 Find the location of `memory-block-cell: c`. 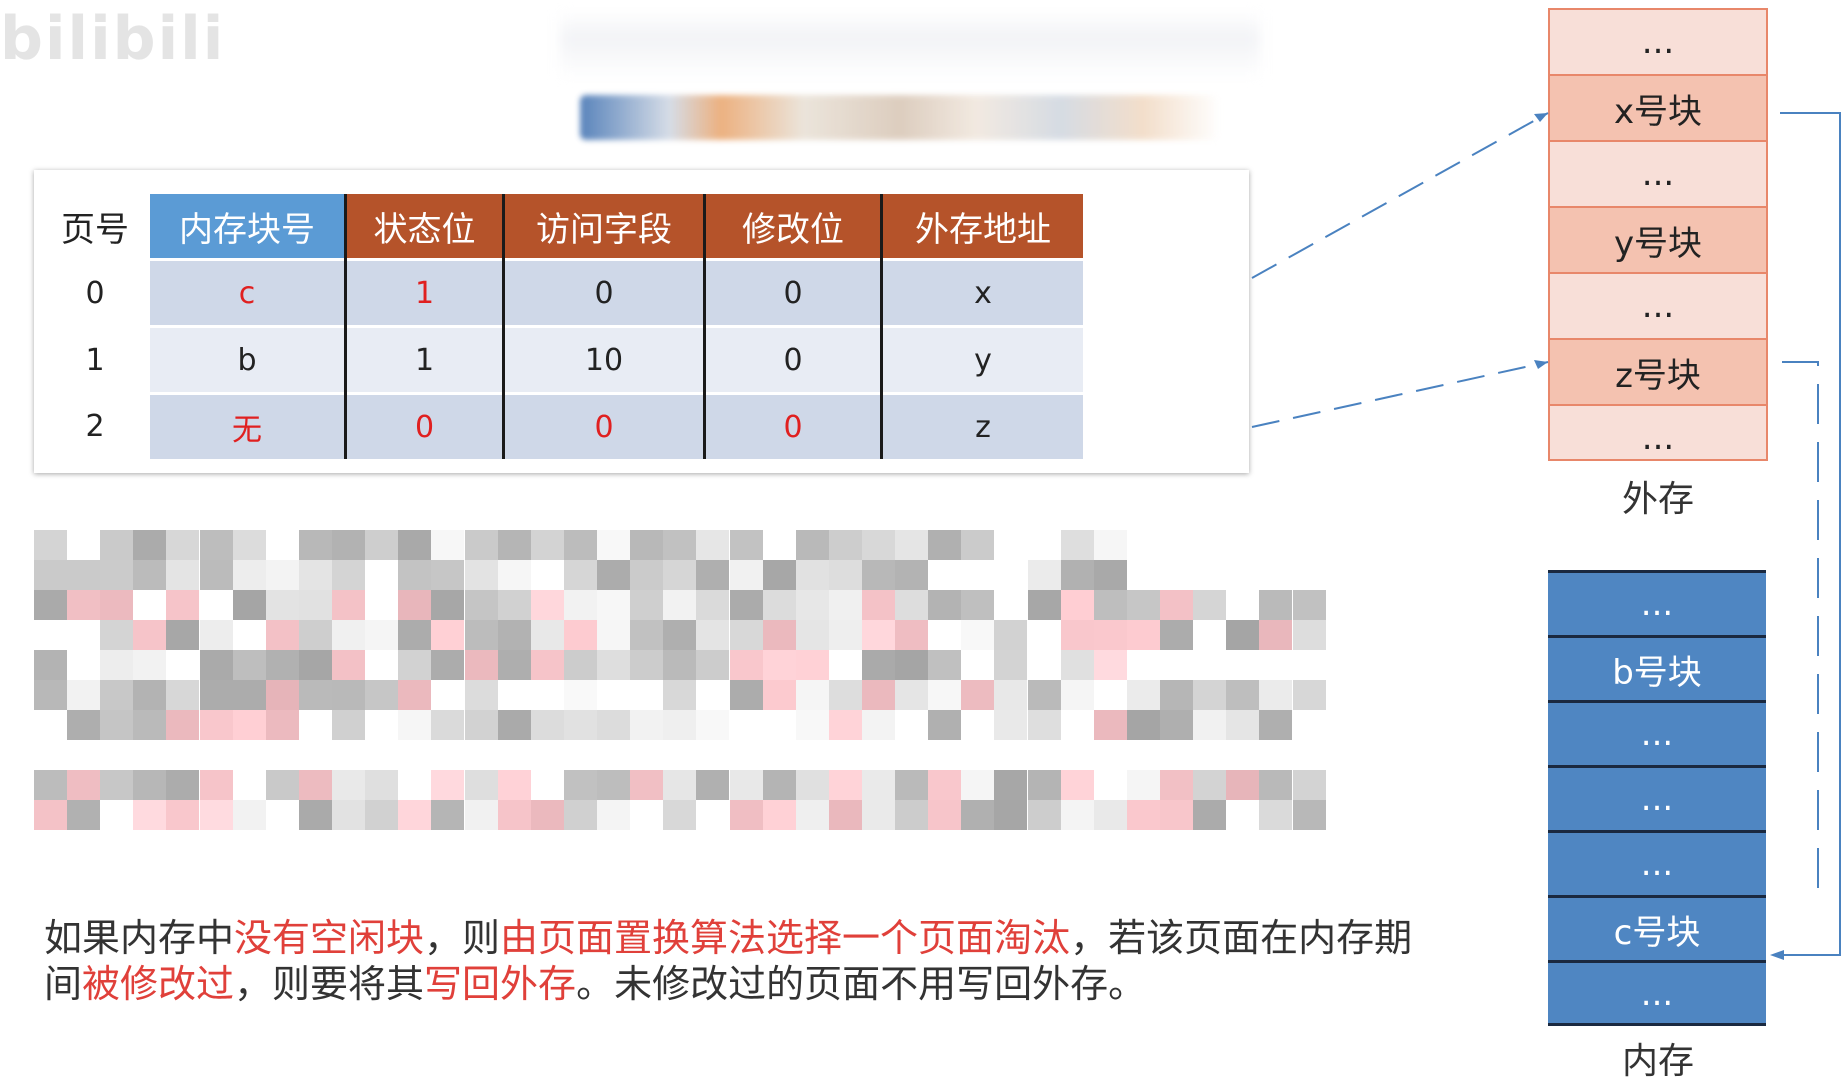

memory-block-cell: c is located at coordinates (248, 292).